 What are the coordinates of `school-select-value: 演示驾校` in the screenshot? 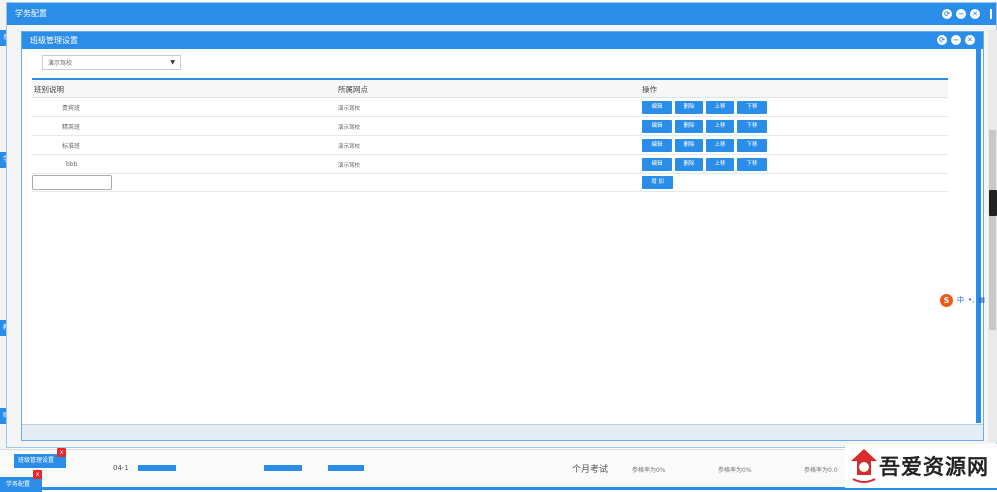 It's located at (60, 63).